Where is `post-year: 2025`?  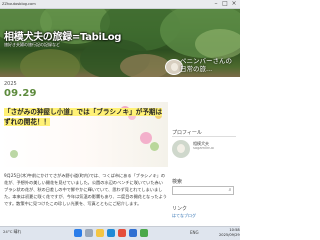 post-year: 2025 is located at coordinates (10, 84).